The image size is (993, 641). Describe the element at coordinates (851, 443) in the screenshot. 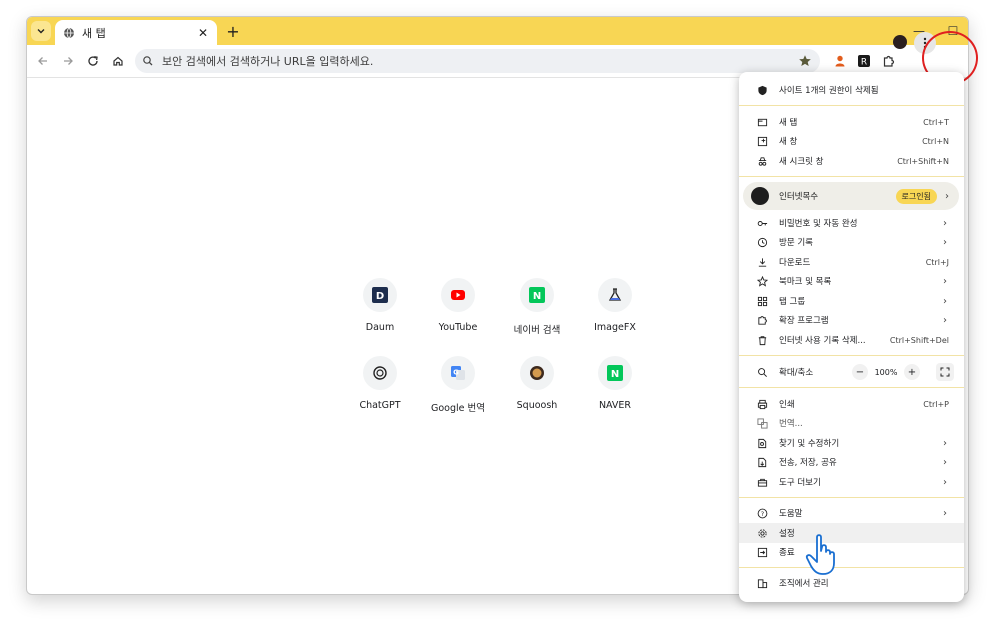

I see `menu-find-edit: 찾기 및 수정하기 ›` at that location.